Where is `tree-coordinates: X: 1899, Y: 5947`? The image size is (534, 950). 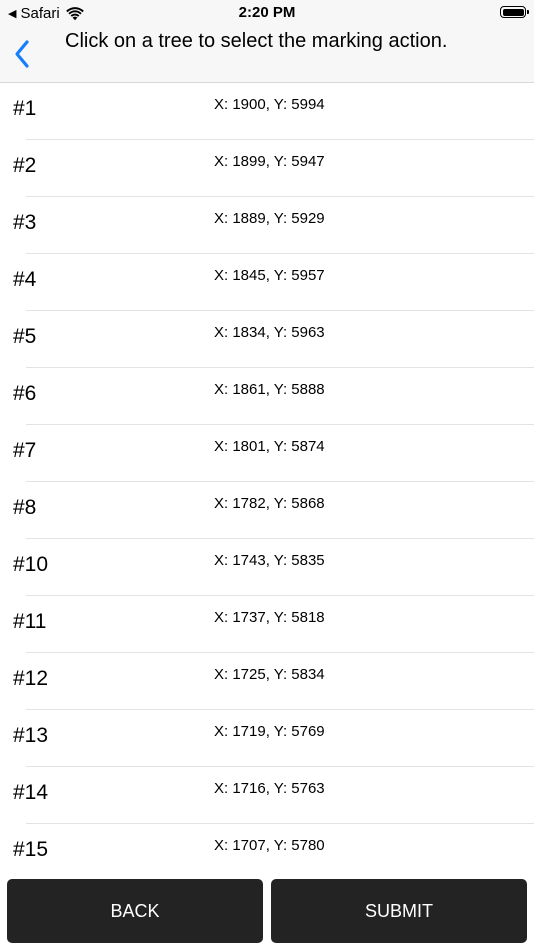
tree-coordinates: X: 1899, Y: 5947 is located at coordinates (269, 161).